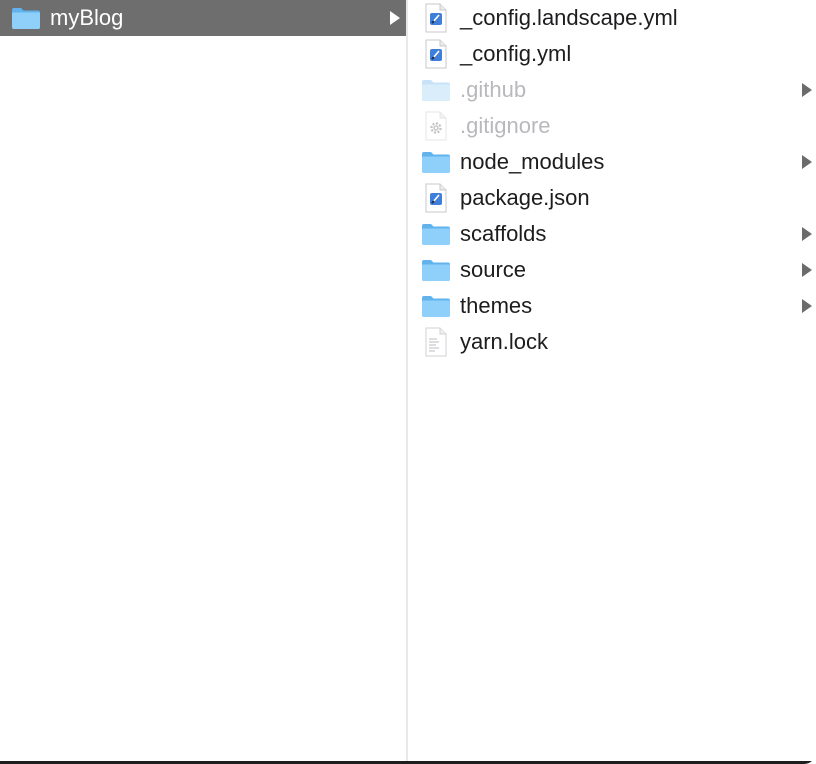  What do you see at coordinates (503, 233) in the screenshot?
I see `row-name: scaffolds` at bounding box center [503, 233].